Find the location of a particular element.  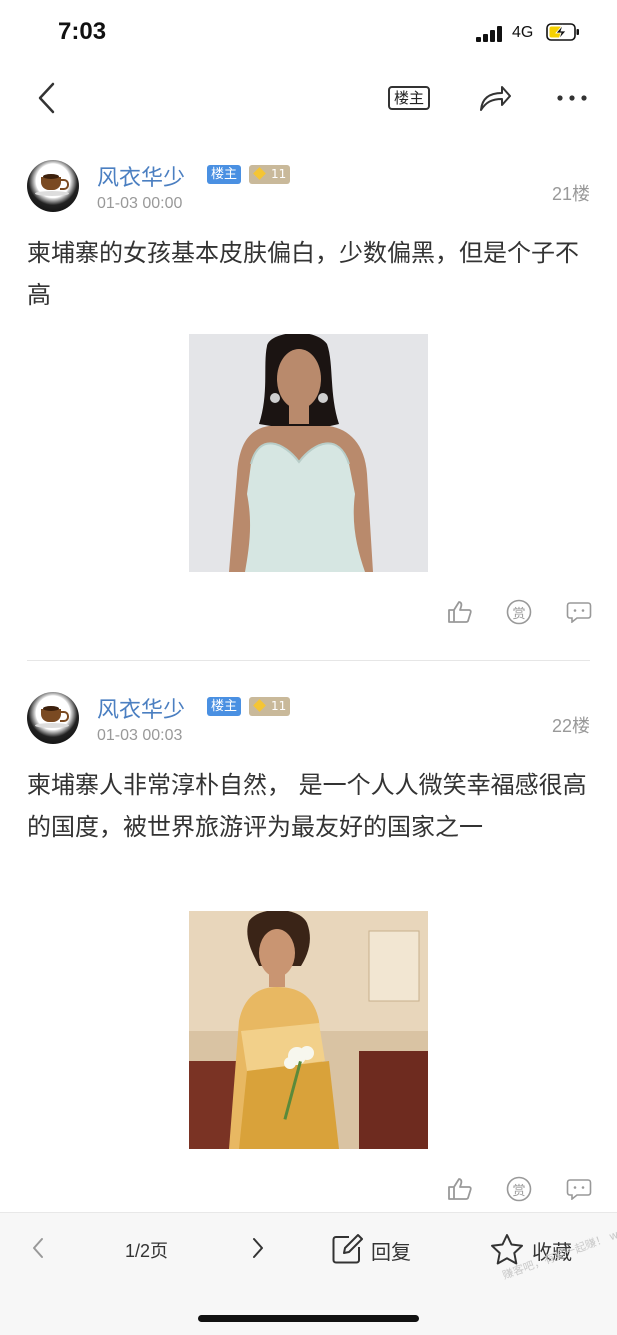

nav-bar is located at coordinates (308, 99).